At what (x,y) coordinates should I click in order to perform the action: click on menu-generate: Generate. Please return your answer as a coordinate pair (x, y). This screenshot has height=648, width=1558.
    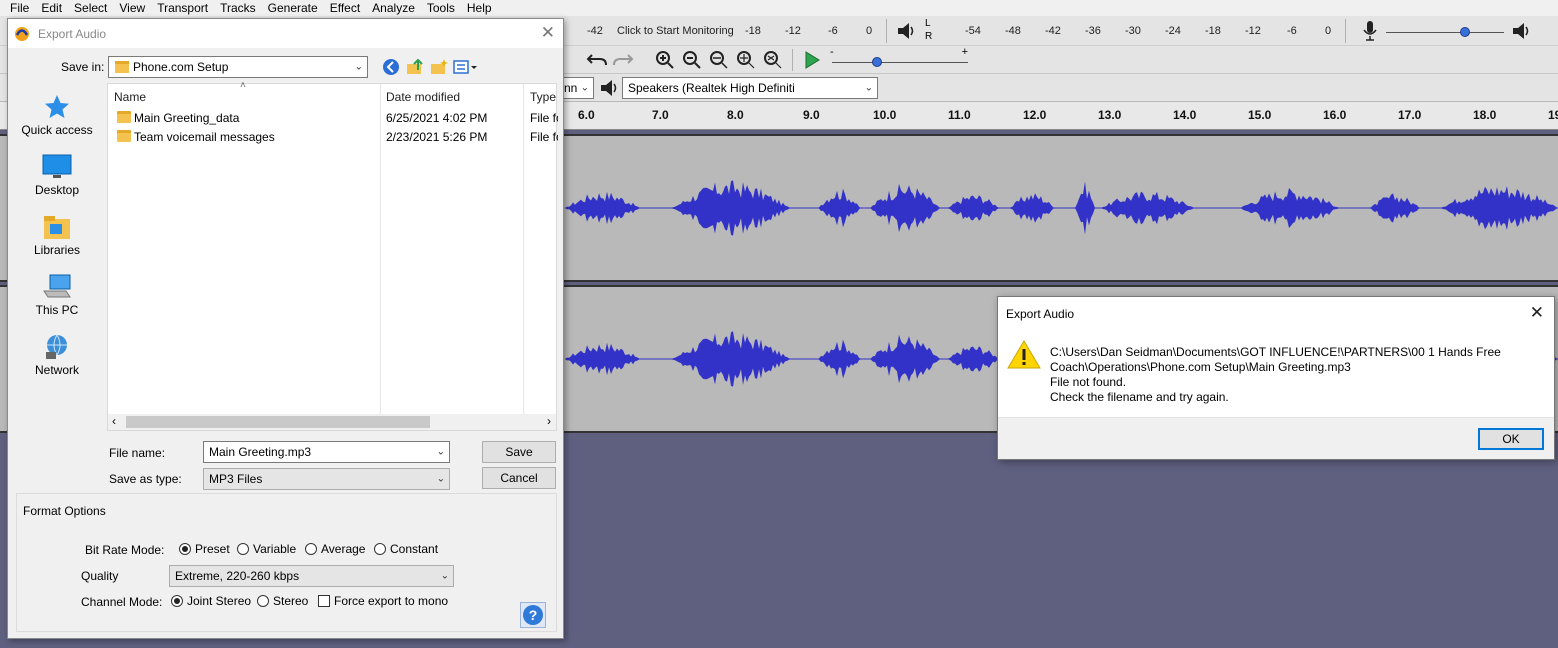
    Looking at the image, I should click on (293, 8).